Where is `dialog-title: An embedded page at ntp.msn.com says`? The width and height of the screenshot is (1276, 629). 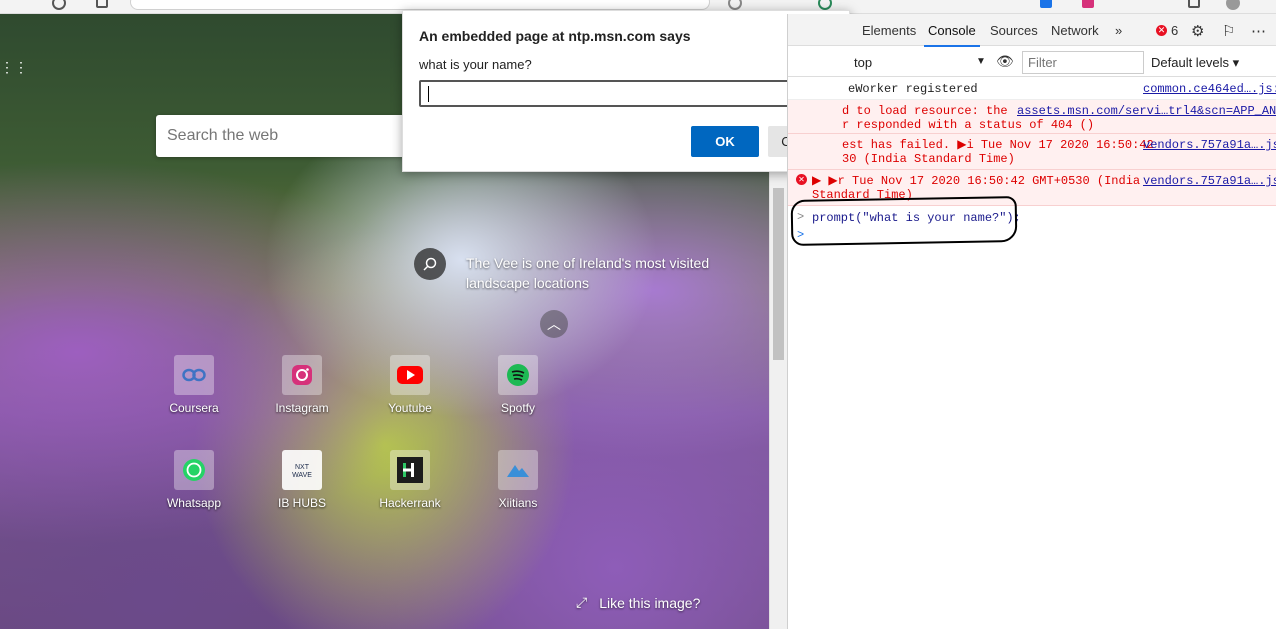
dialog-title: An embedded page at ntp.msn.com says is located at coordinates (555, 36).